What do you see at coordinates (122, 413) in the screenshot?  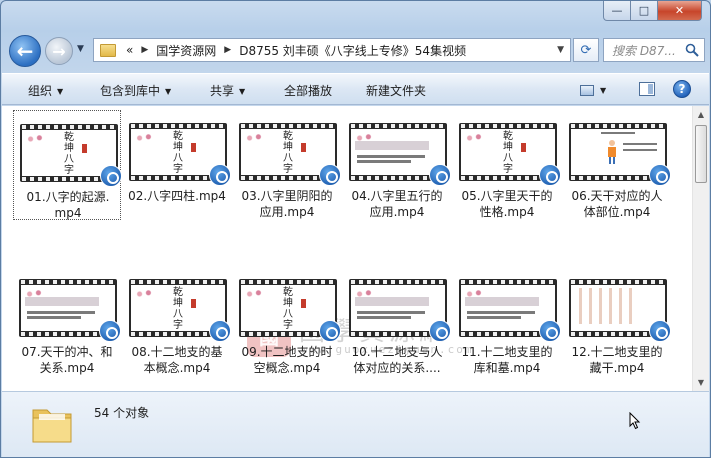 I see `object-count: 54 个对象` at bounding box center [122, 413].